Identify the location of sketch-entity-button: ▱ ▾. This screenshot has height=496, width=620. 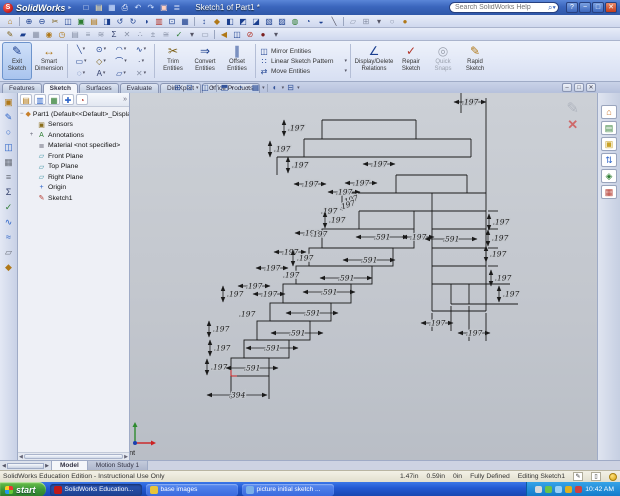
(121, 73).